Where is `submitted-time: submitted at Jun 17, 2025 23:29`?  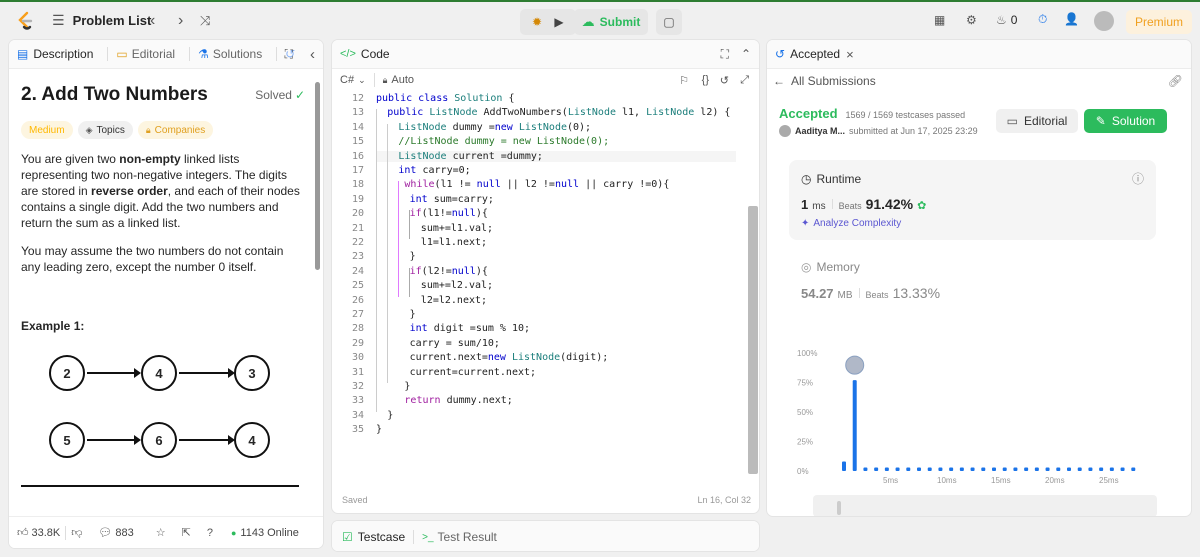 submitted-time: submitted at Jun 17, 2025 23:29 is located at coordinates (913, 131).